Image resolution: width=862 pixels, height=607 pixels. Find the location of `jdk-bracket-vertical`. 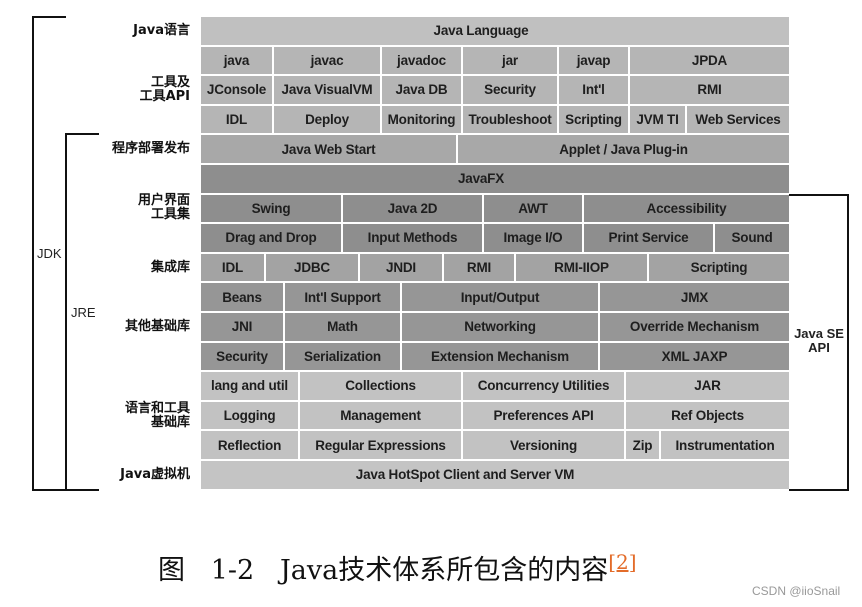

jdk-bracket-vertical is located at coordinates (33, 253).